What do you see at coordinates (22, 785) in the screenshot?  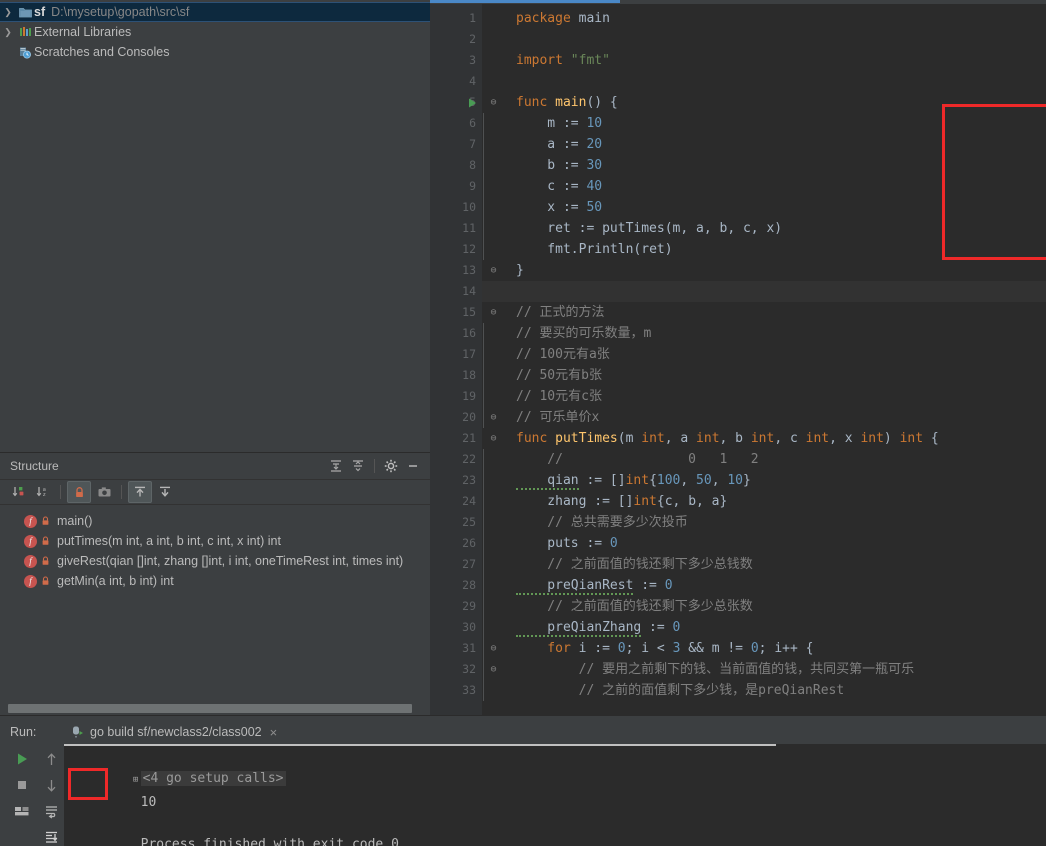 I see `stop-icon` at bounding box center [22, 785].